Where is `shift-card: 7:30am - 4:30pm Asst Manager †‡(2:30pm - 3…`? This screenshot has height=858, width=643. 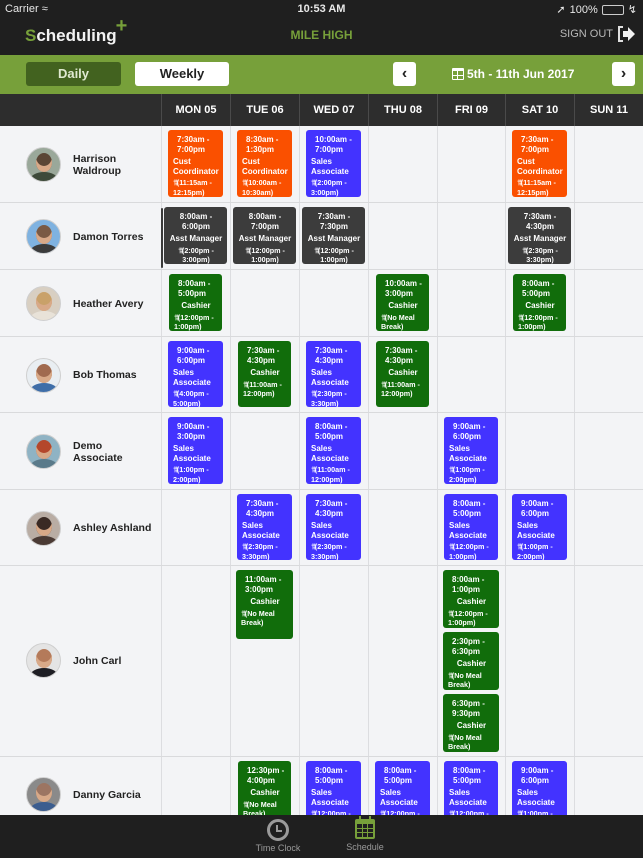
shift-card: 7:30am - 4:30pm Asst Manager †‡(2:30pm - 3… is located at coordinates (539, 235).